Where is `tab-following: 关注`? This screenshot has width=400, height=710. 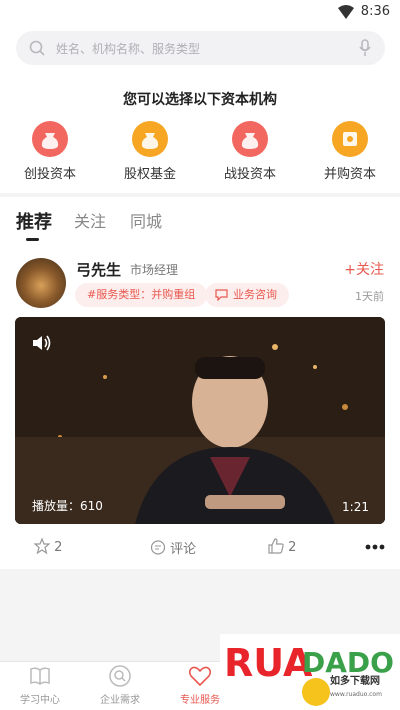
tab-following: 关注 is located at coordinates (90, 220).